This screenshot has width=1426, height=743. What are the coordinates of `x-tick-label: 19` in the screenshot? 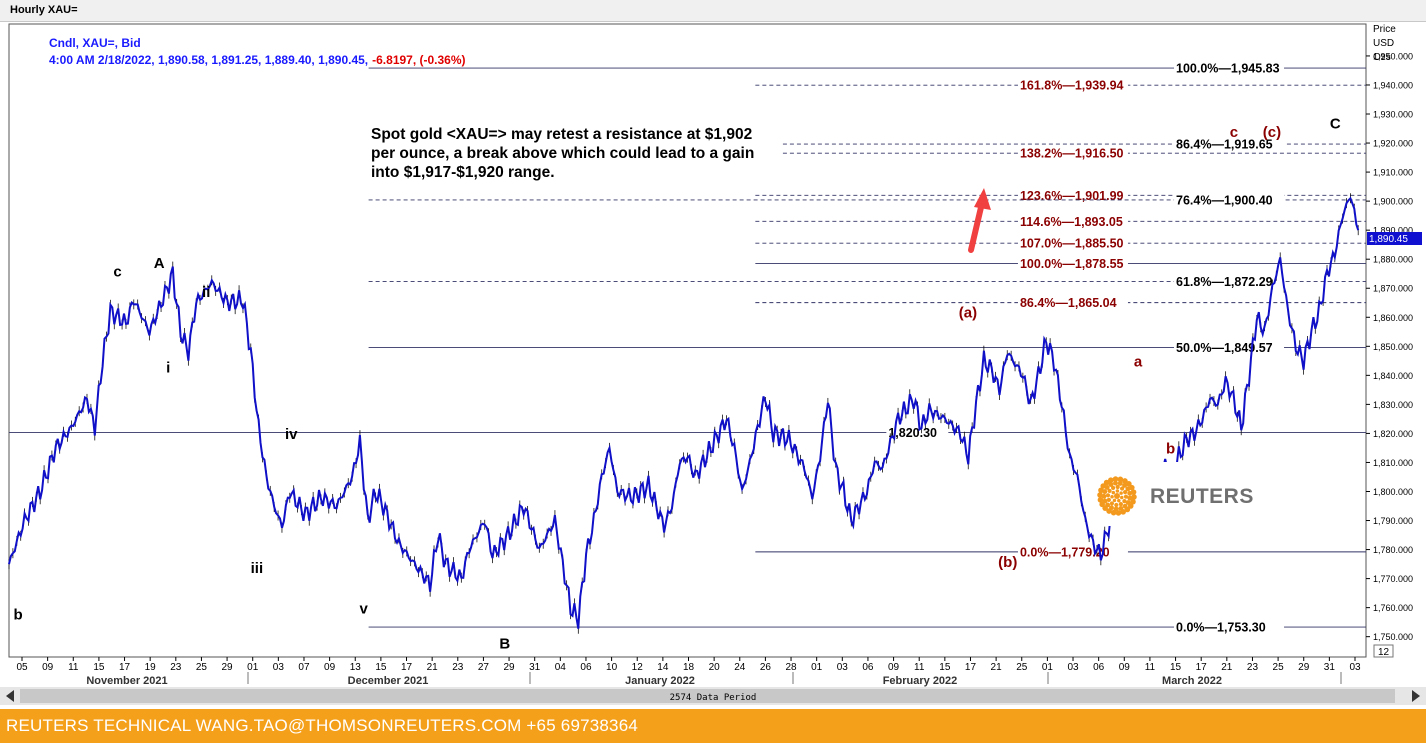 It's located at (151, 667).